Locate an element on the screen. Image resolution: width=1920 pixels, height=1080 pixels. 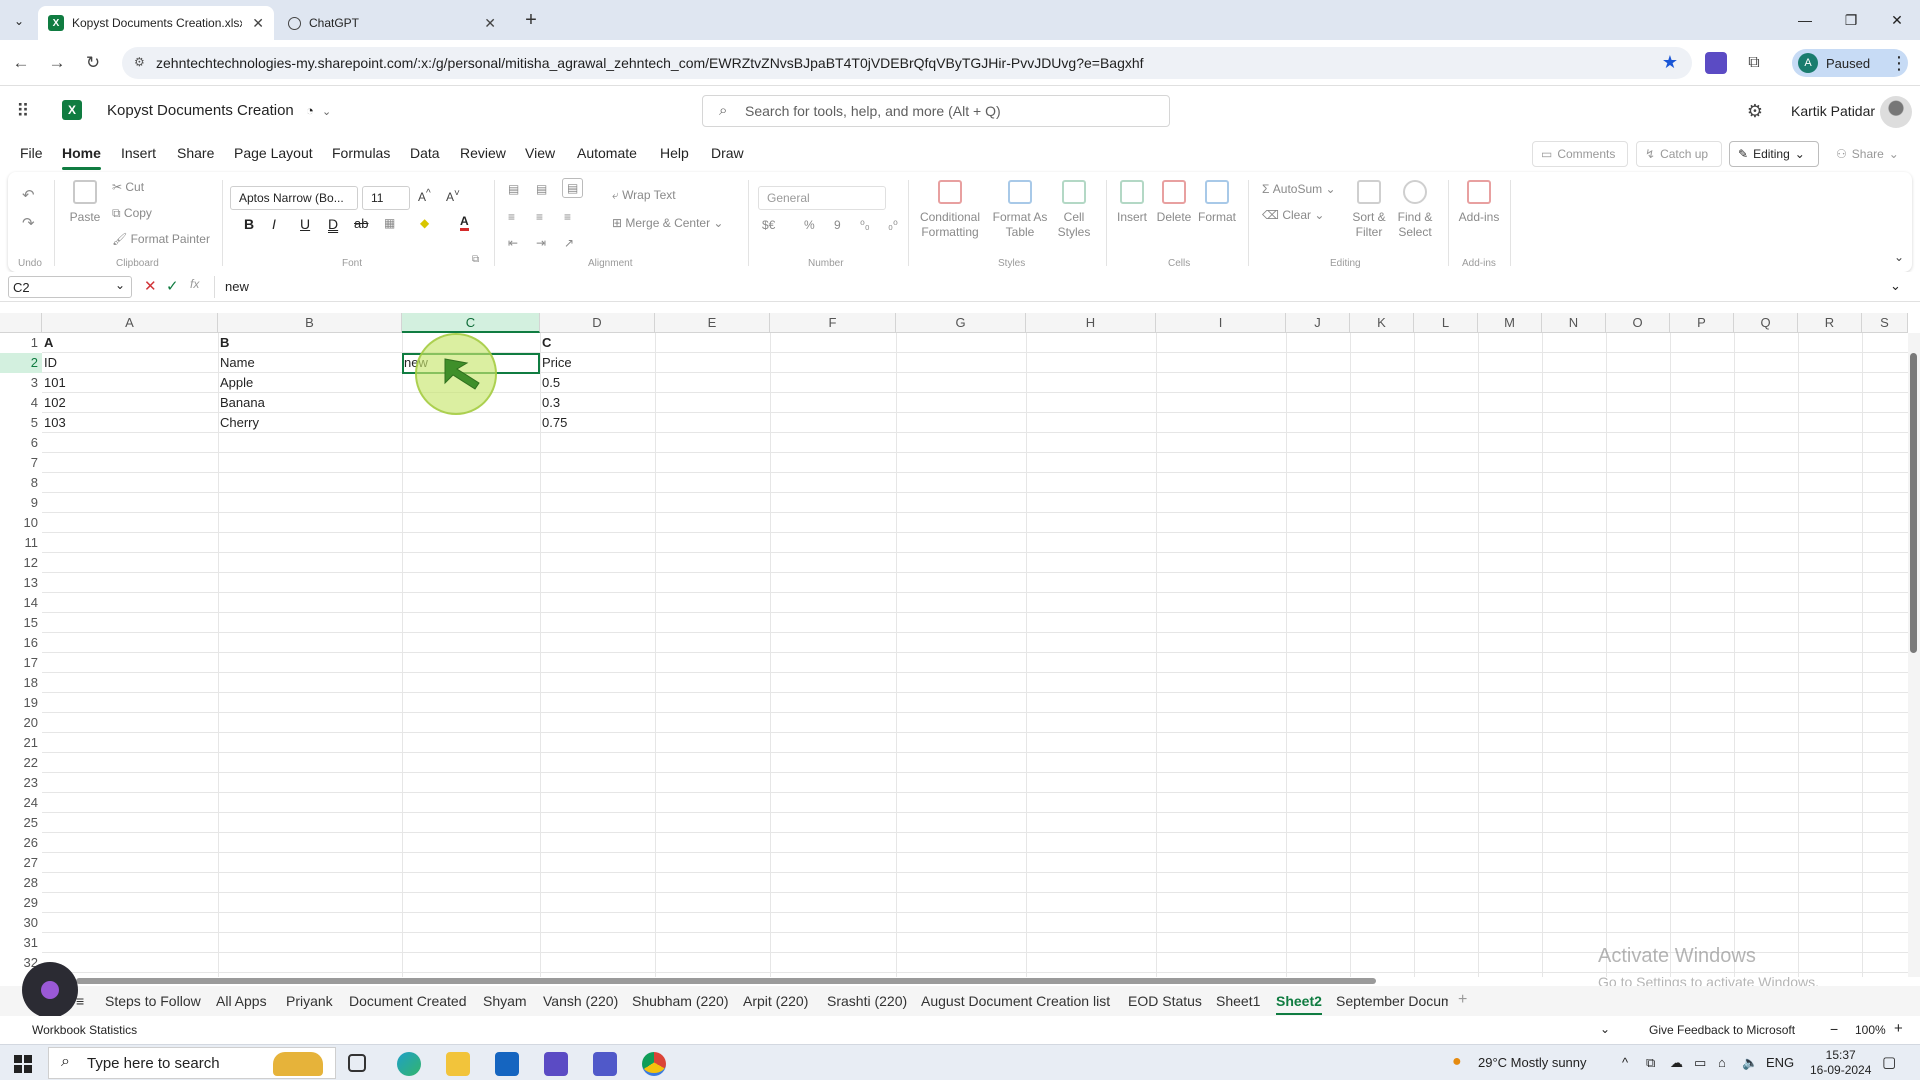
user-name: Kartik Patidar is located at coordinates (1833, 111).